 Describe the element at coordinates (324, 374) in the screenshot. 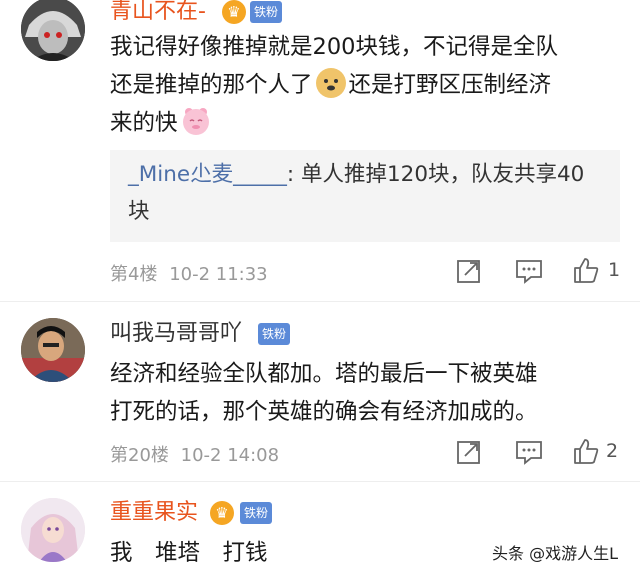

I see `comment-line: 经济和经验全队都加。塔的最后一下被英雄` at that location.